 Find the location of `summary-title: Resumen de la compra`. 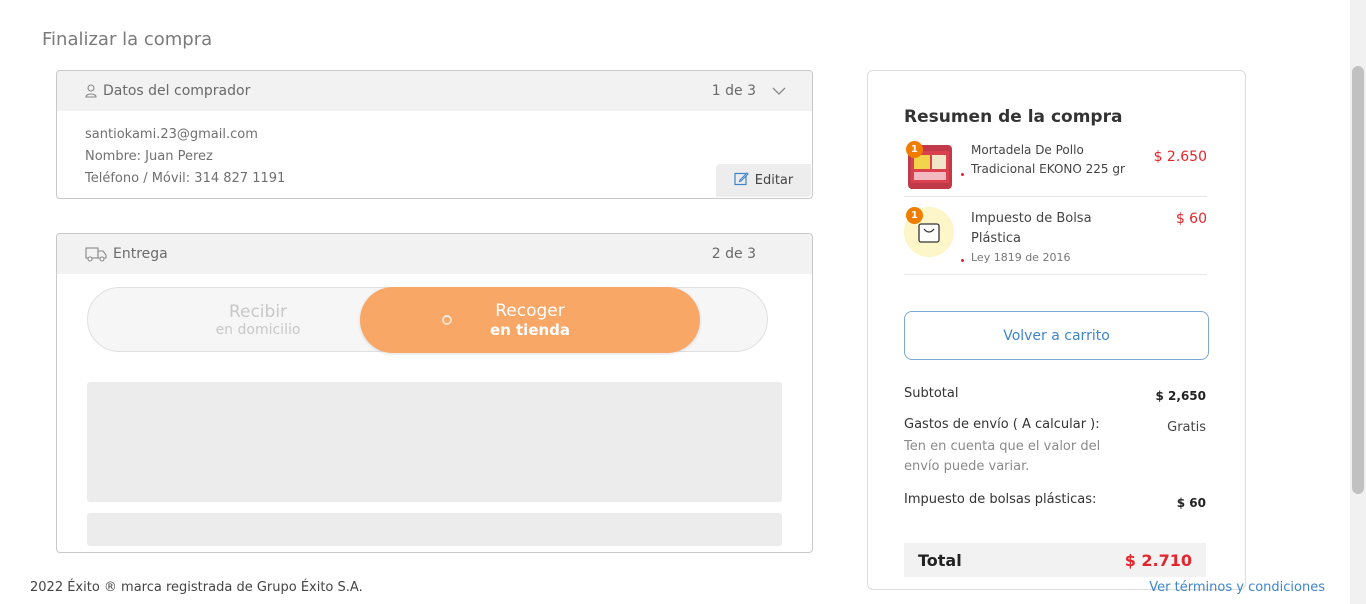

summary-title: Resumen de la compra is located at coordinates (1013, 117).